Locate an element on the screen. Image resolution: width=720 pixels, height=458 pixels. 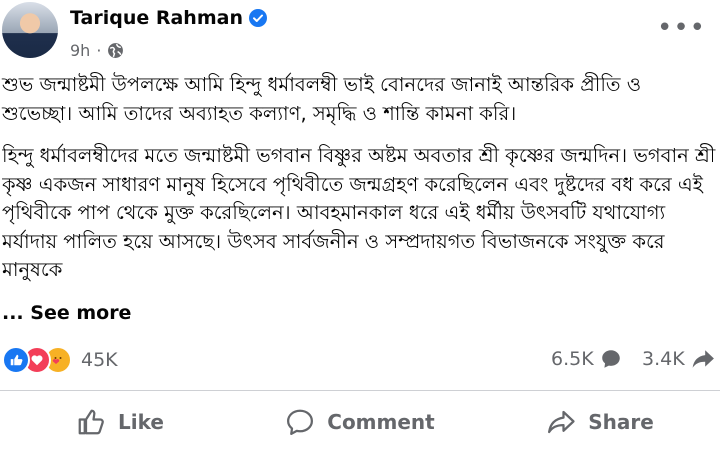
share-button: Share is located at coordinates (600, 422).